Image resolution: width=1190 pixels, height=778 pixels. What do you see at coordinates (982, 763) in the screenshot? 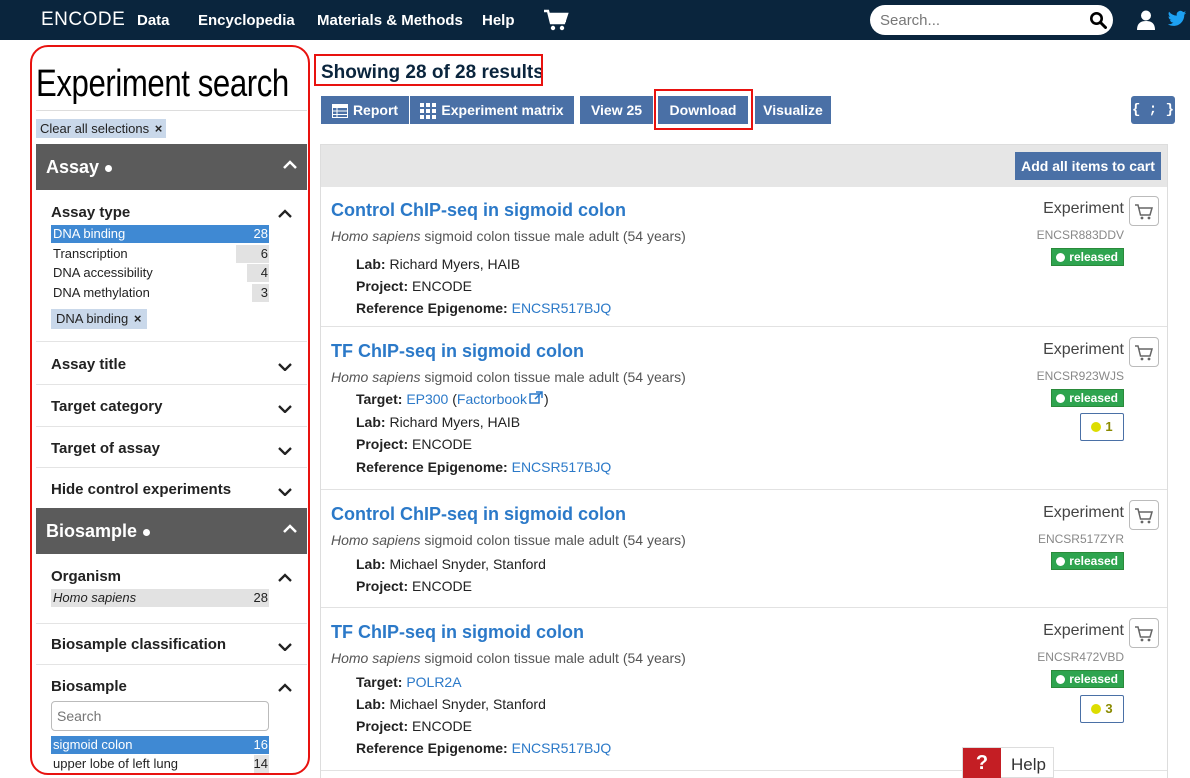
I see `question-icon: ?` at bounding box center [982, 763].